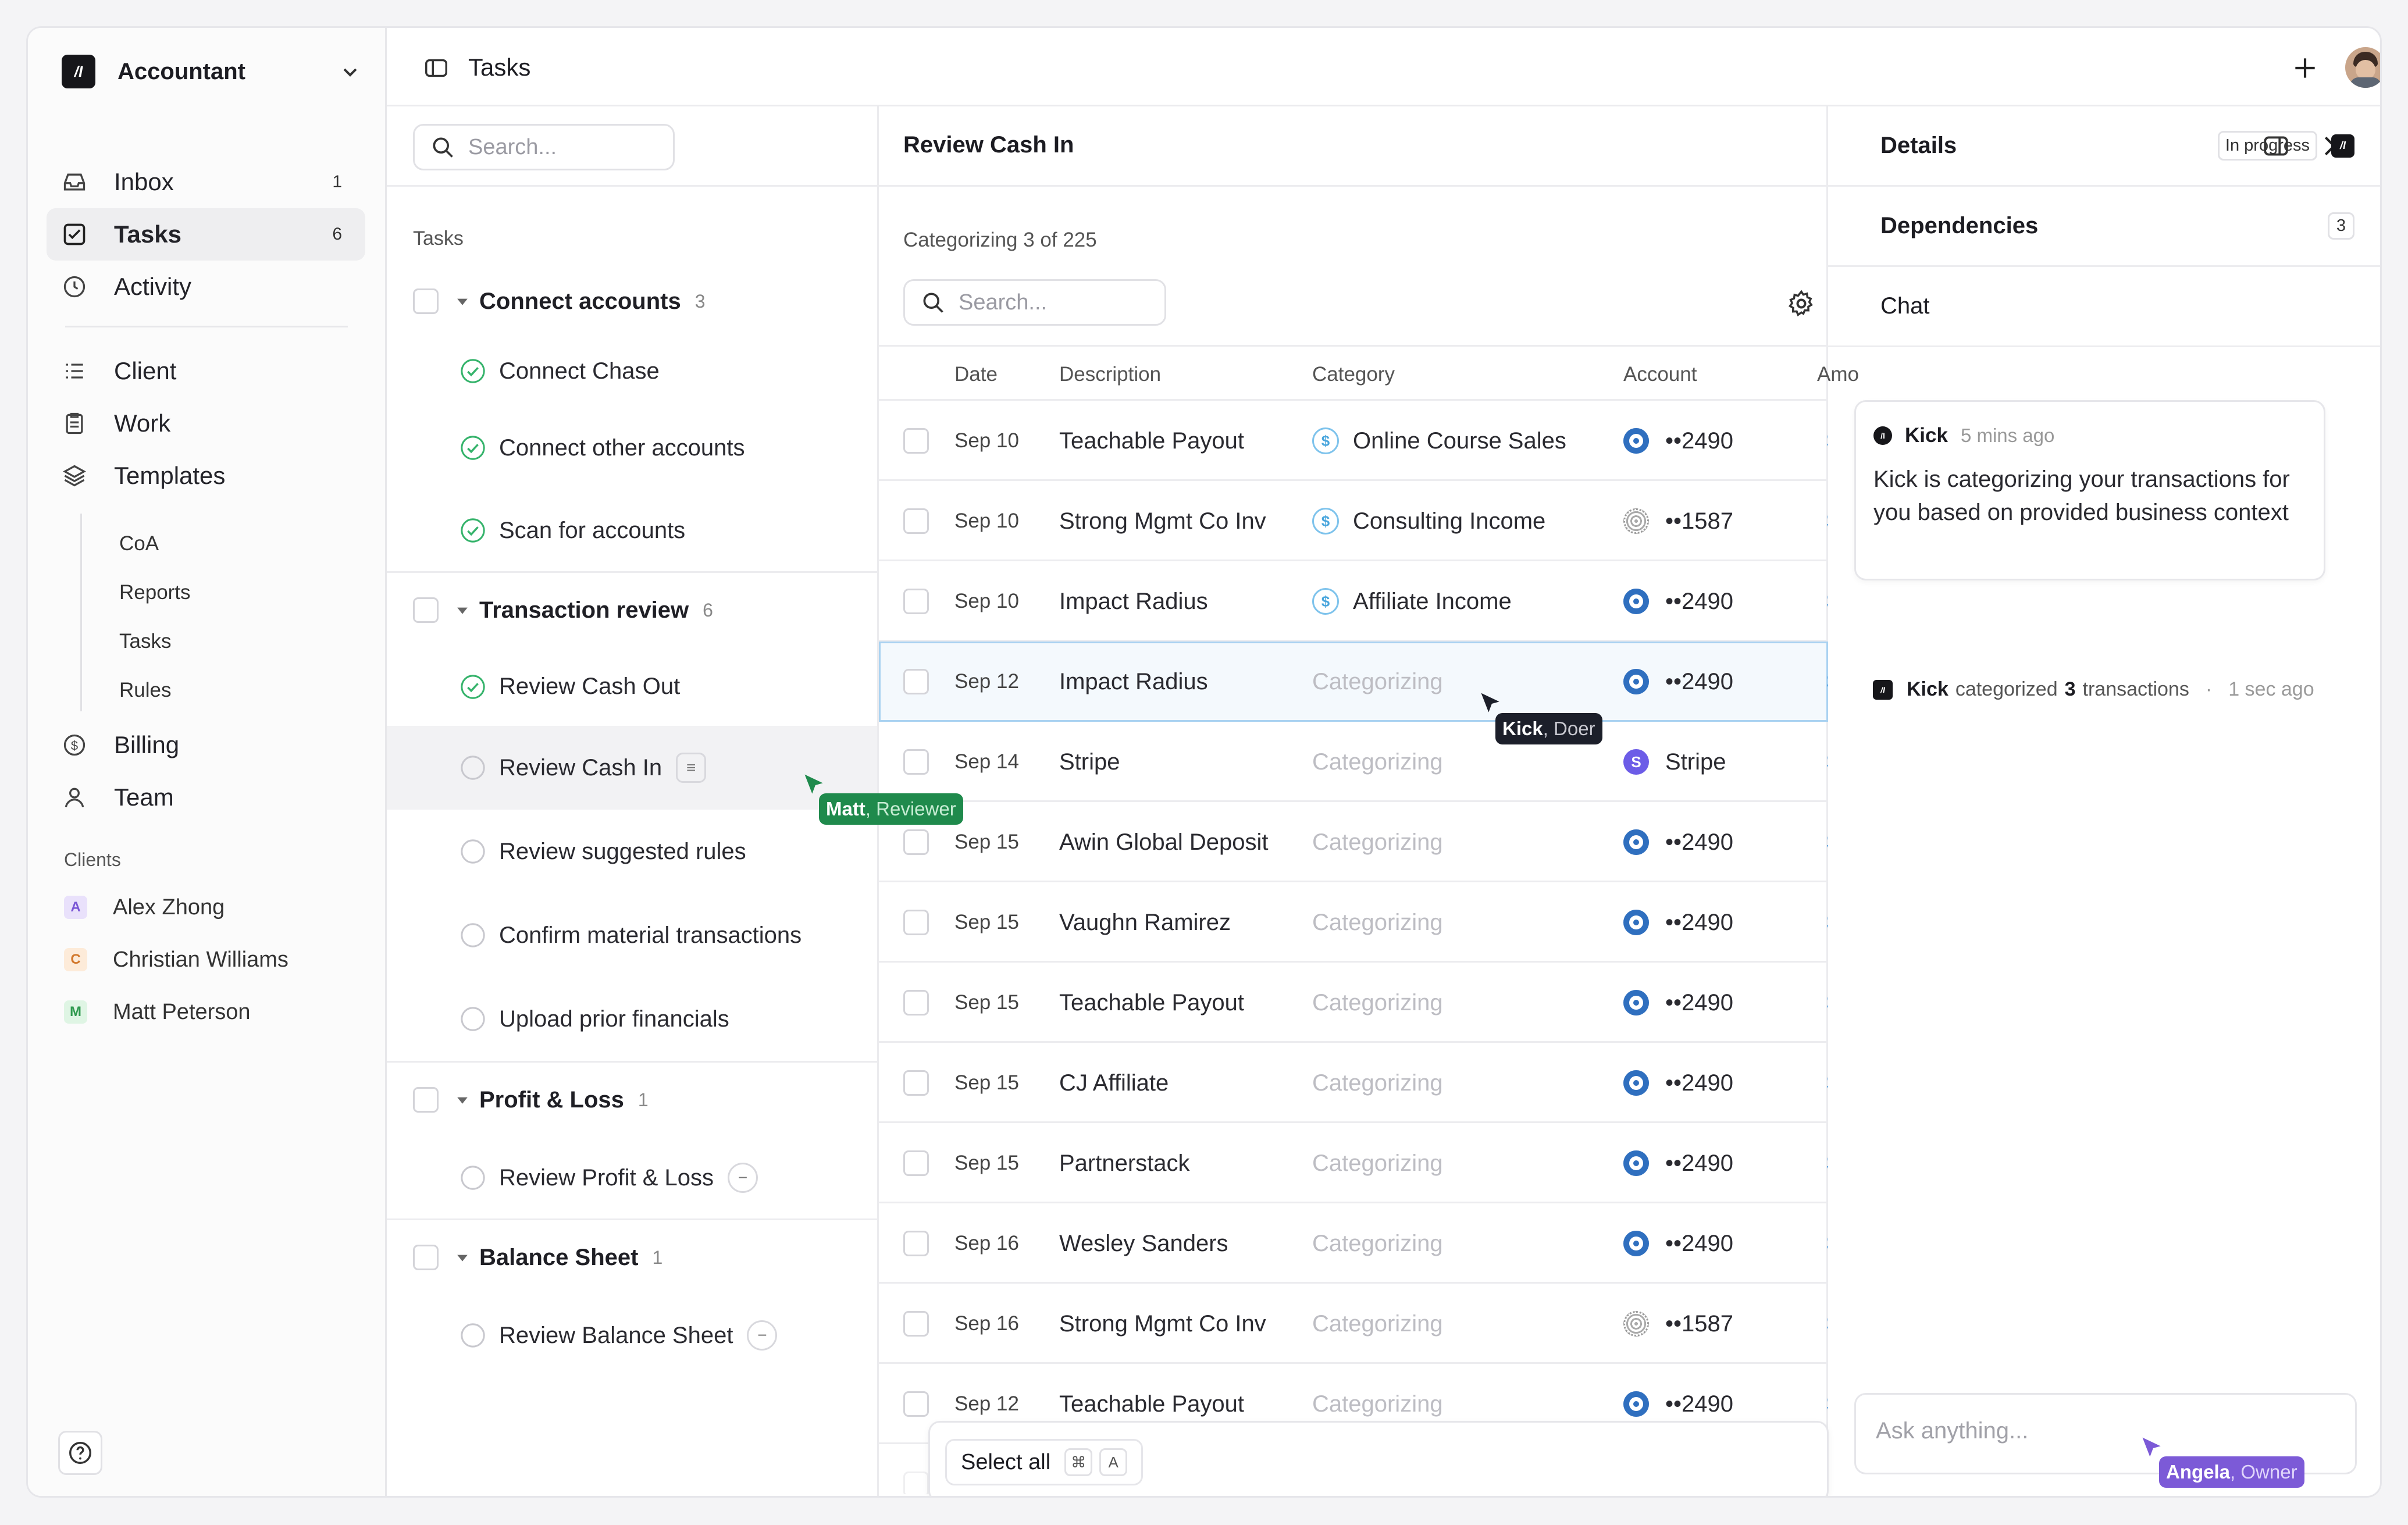 The image size is (2408, 1525). Describe the element at coordinates (632, 1257) in the screenshot. I see `task-group-balance-sheet: Balance Sheet 1` at that location.